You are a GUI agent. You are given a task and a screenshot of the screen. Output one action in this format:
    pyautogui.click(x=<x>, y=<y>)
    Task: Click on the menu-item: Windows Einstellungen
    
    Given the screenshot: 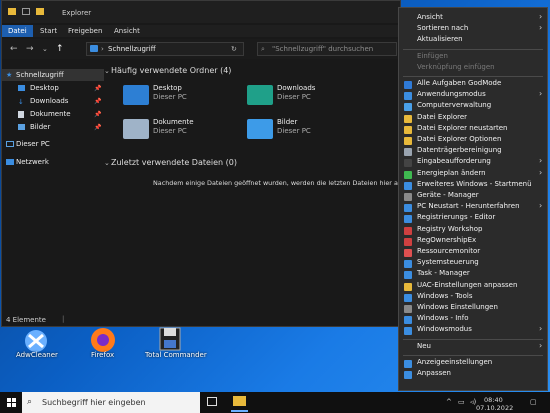 What is the action you would take?
    pyautogui.click(x=457, y=307)
    